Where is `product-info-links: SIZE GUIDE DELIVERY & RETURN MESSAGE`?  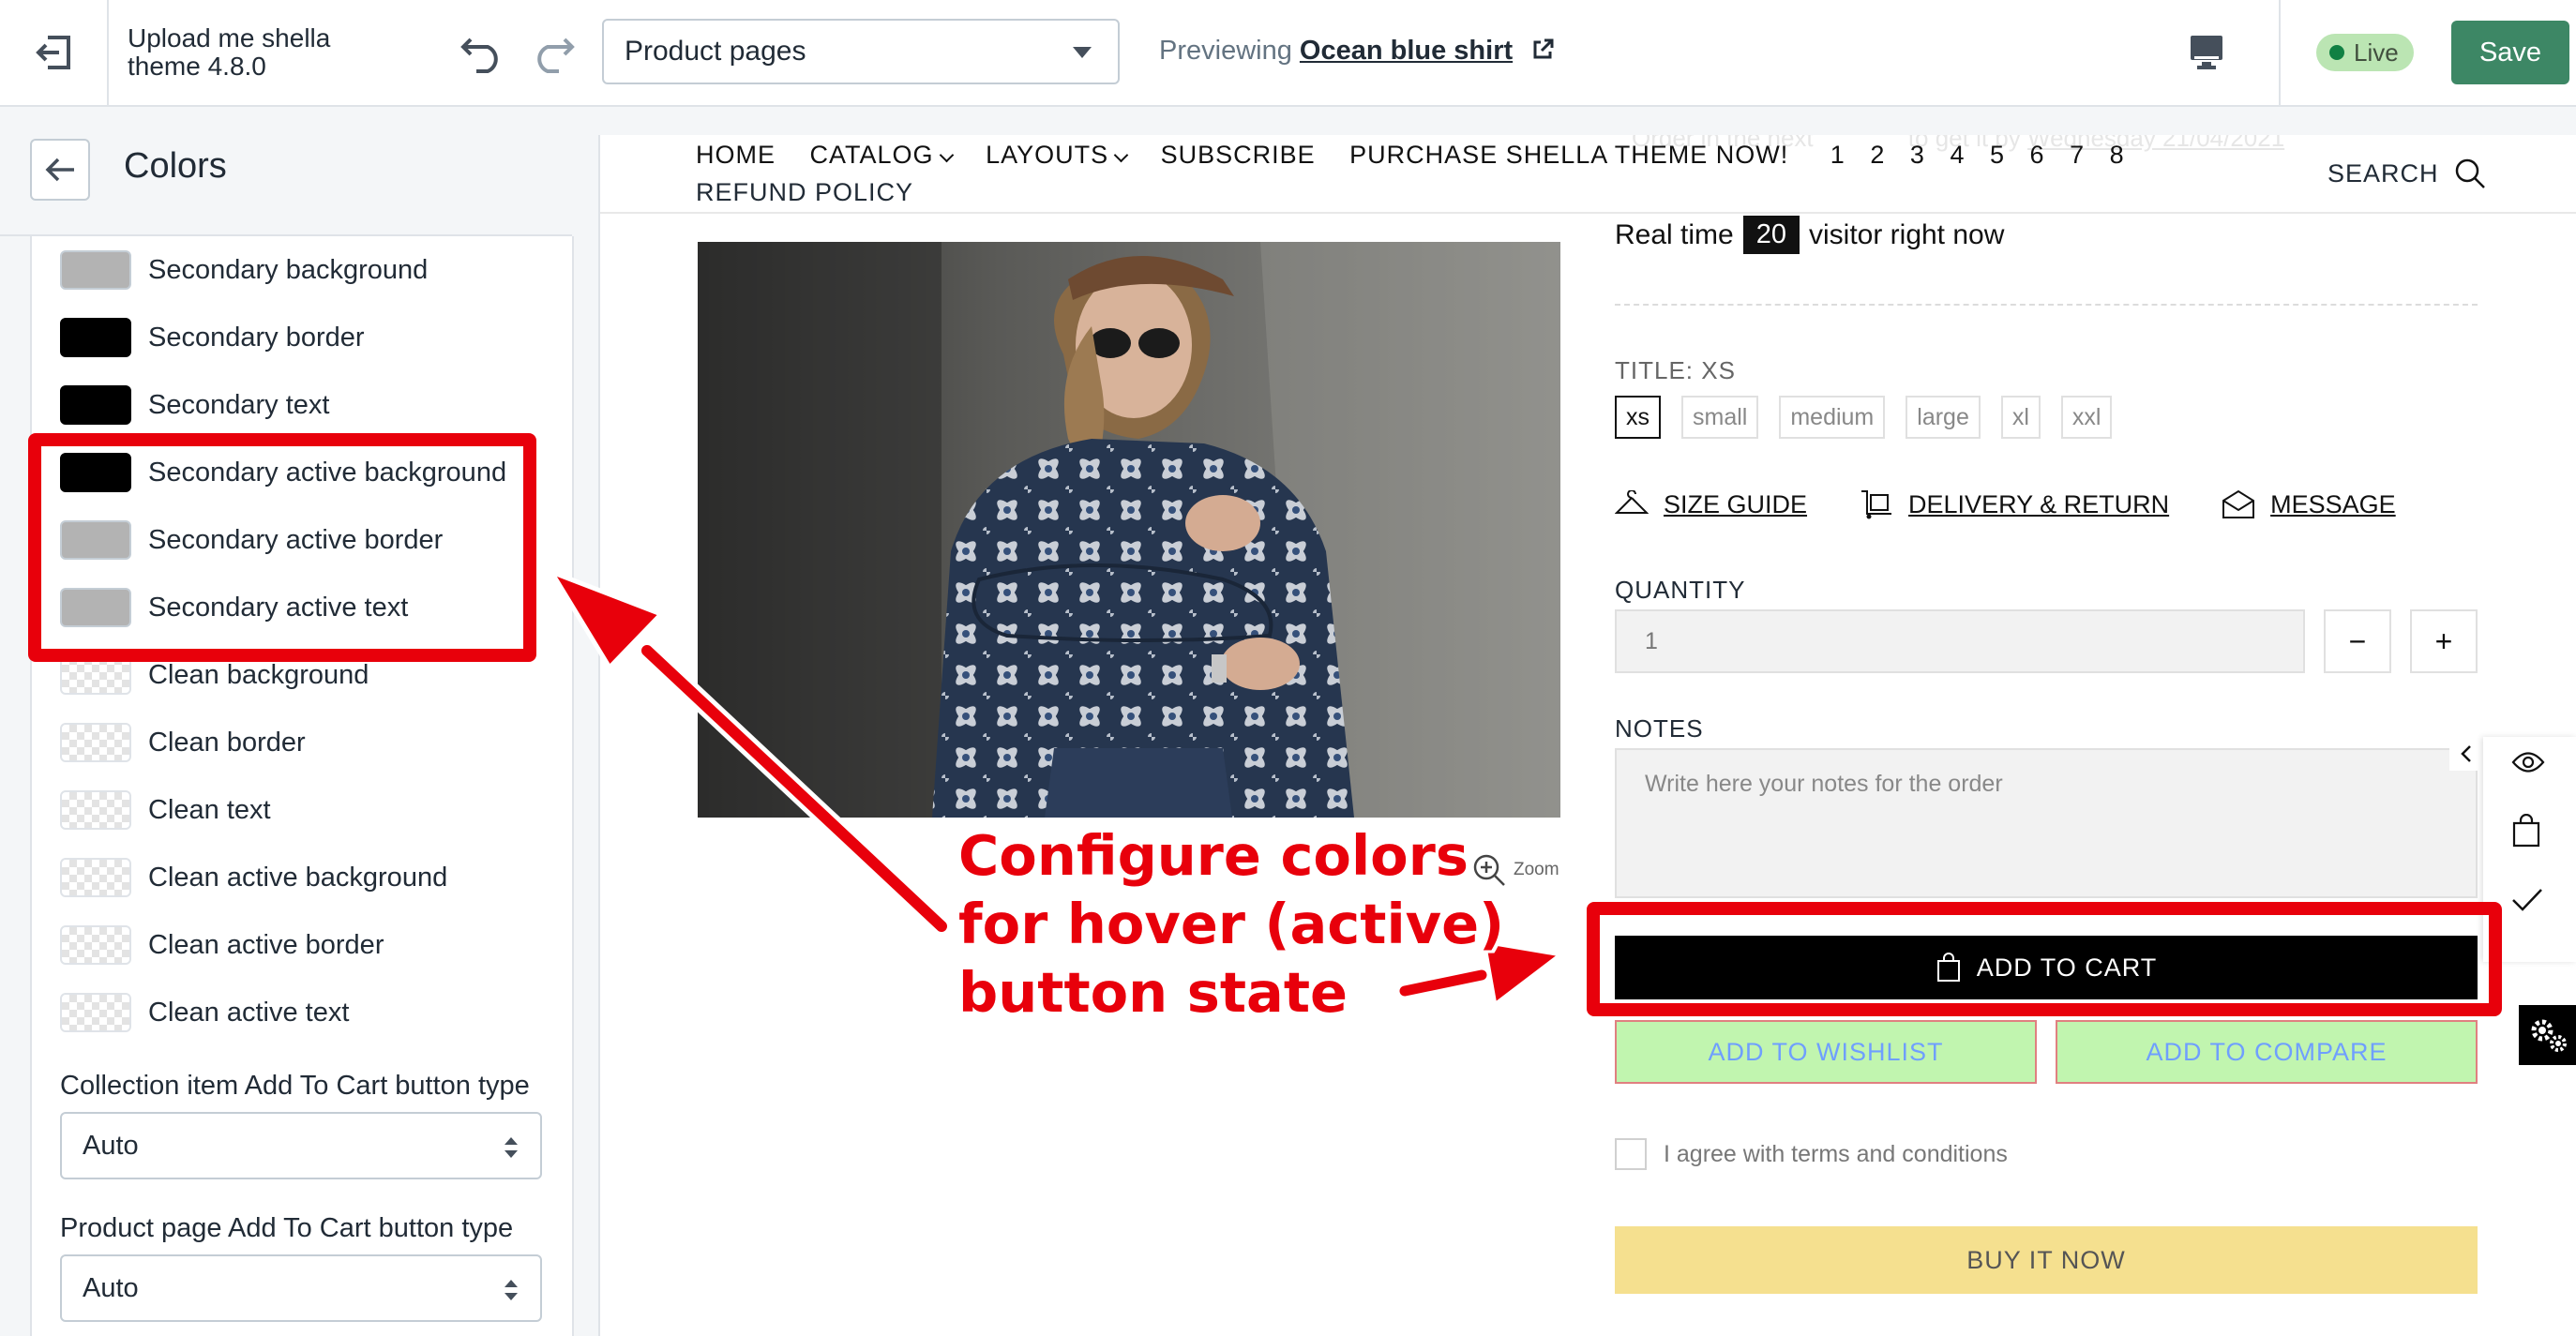
product-info-links: SIZE GUIDE DELIVERY & RETURN MESSAGE is located at coordinates (2005, 504).